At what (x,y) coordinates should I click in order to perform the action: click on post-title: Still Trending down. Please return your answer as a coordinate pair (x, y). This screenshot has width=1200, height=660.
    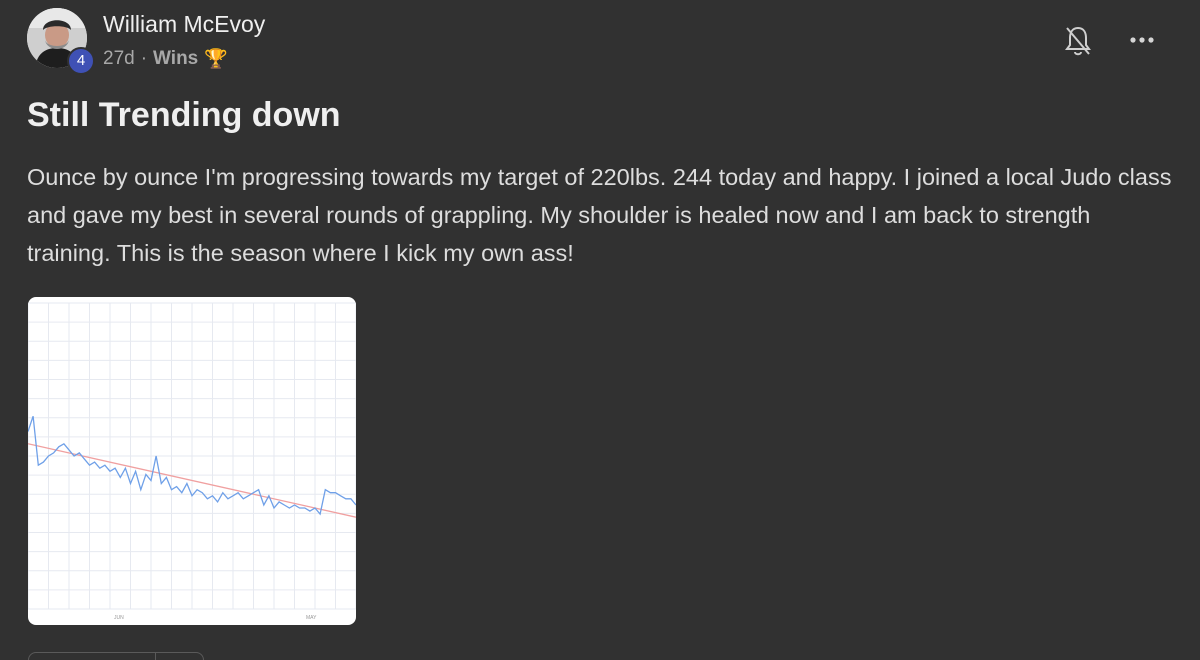
    Looking at the image, I should click on (184, 115).